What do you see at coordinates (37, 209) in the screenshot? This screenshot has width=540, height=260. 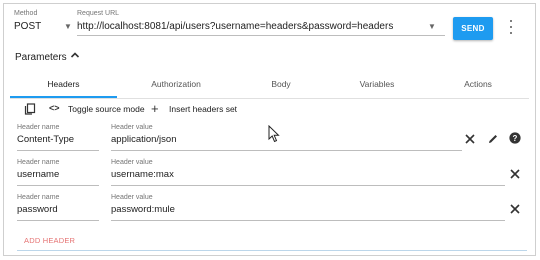 I see `header-name-input: password` at bounding box center [37, 209].